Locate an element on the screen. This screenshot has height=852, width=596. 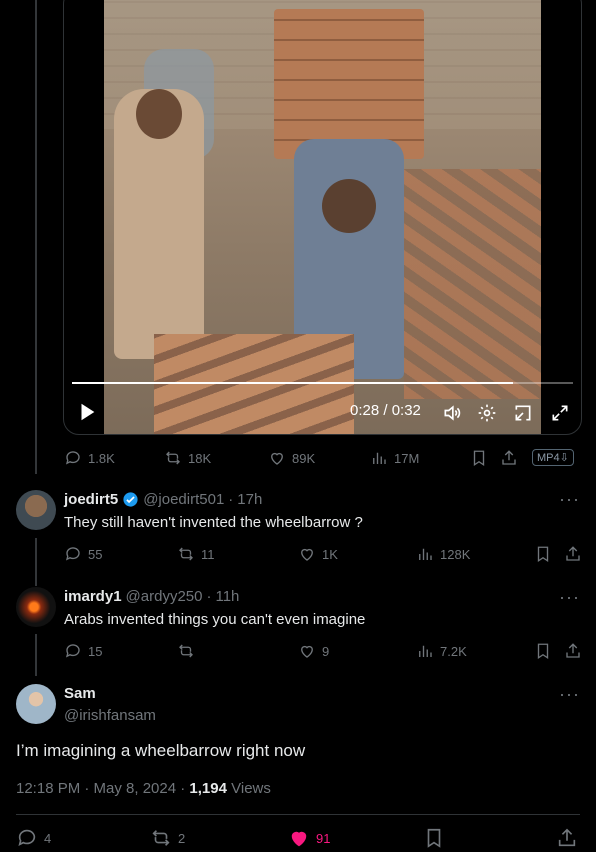
views-button: 128K is located at coordinates (443, 554).